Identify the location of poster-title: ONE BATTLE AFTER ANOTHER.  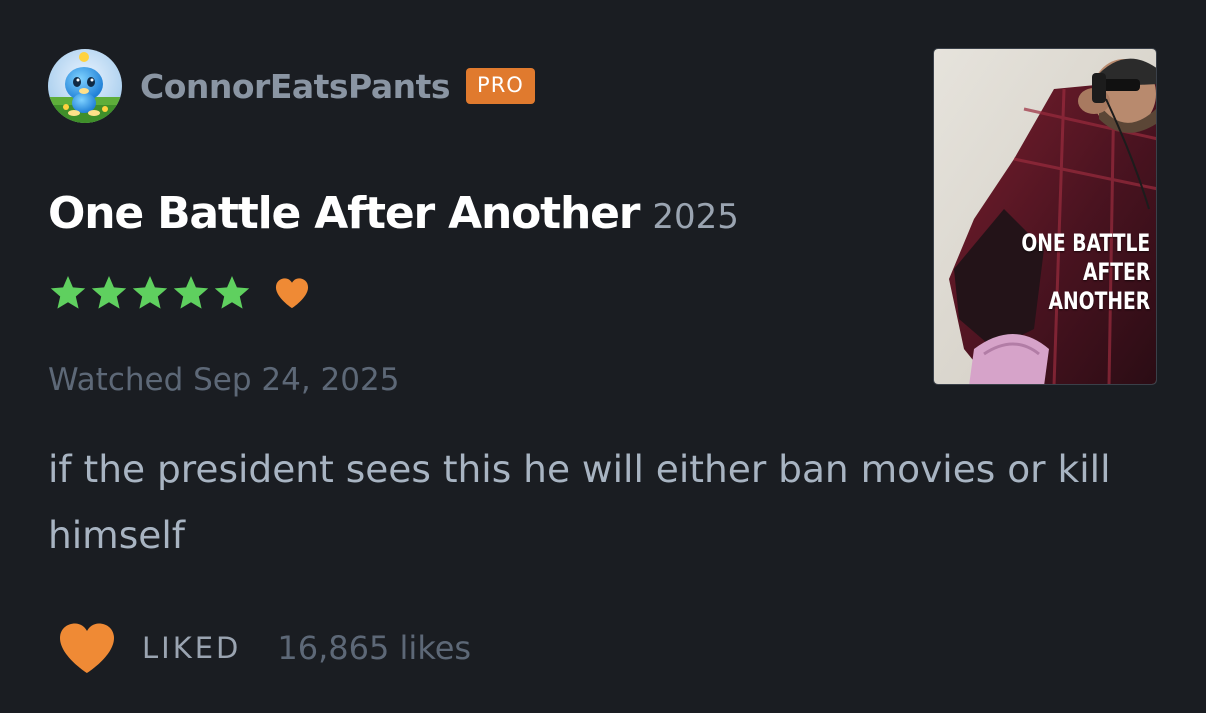
(1085, 272).